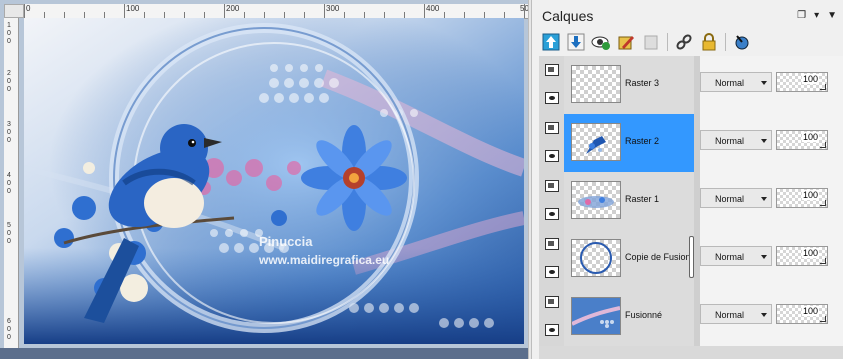 The width and height of the screenshot is (843, 359). Describe the element at coordinates (233, 8) in the screenshot. I see `ruler-label: 200` at that location.